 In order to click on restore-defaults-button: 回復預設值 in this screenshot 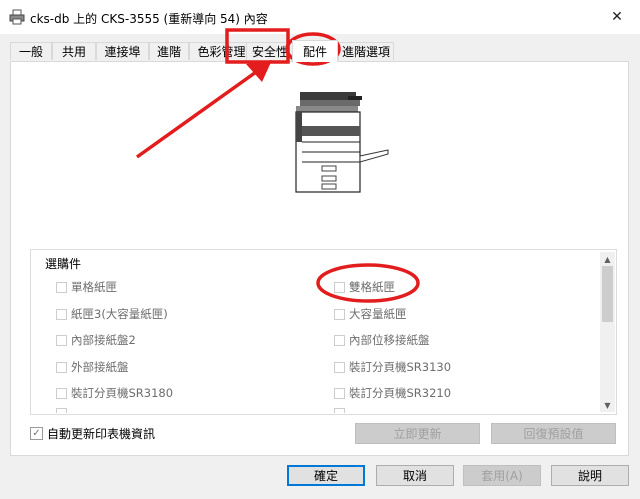, I will do `click(553, 433)`.